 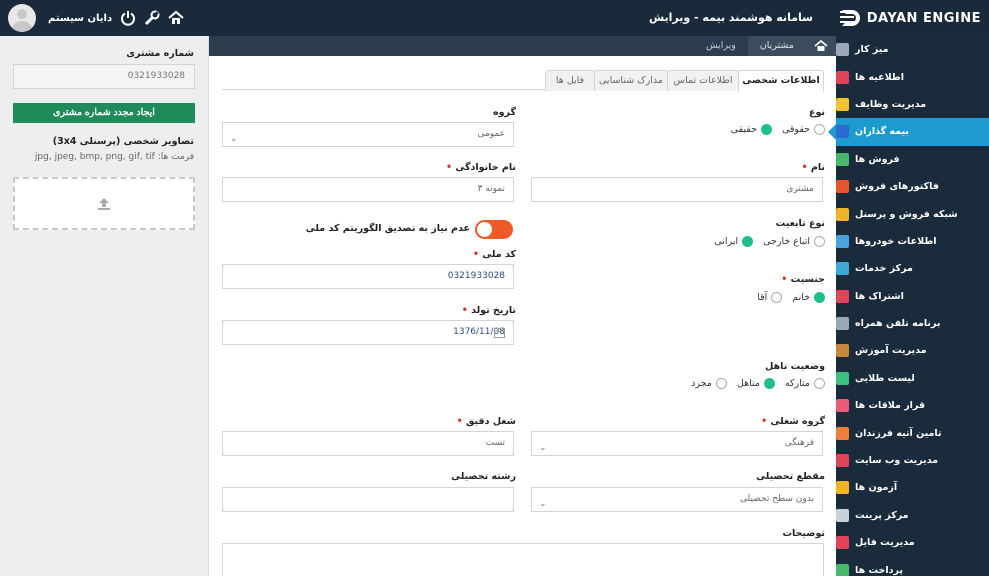 What do you see at coordinates (912, 405) in the screenshot?
I see `sidebar-item: قرار ملاقات ها` at bounding box center [912, 405].